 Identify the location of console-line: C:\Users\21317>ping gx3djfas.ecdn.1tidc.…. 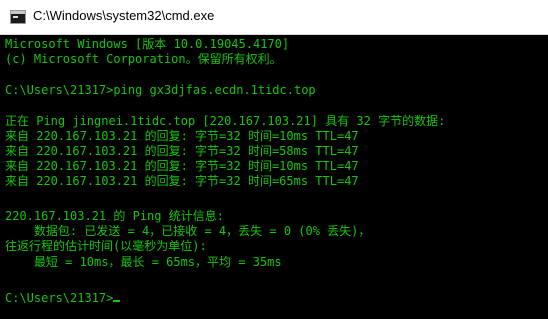
(160, 90).